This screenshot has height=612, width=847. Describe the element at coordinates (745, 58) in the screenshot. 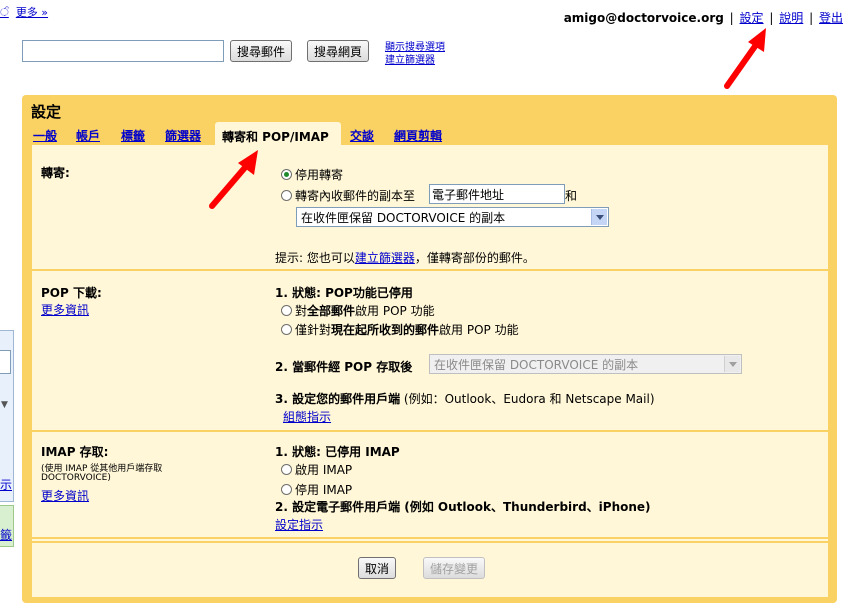

I see `arrow-to-settings-link` at that location.